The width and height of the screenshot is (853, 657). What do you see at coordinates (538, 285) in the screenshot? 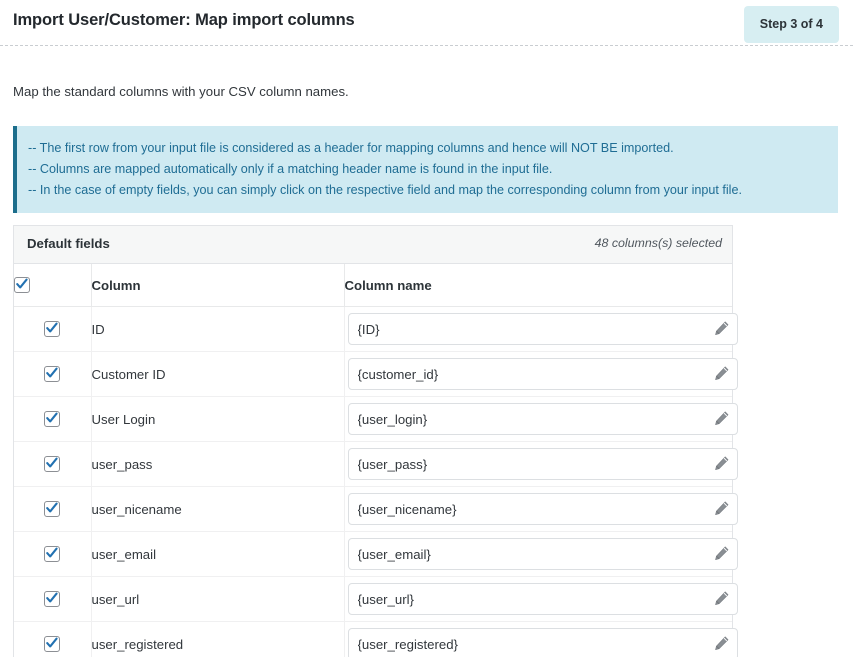
I see `column-name-header: Column name` at bounding box center [538, 285].